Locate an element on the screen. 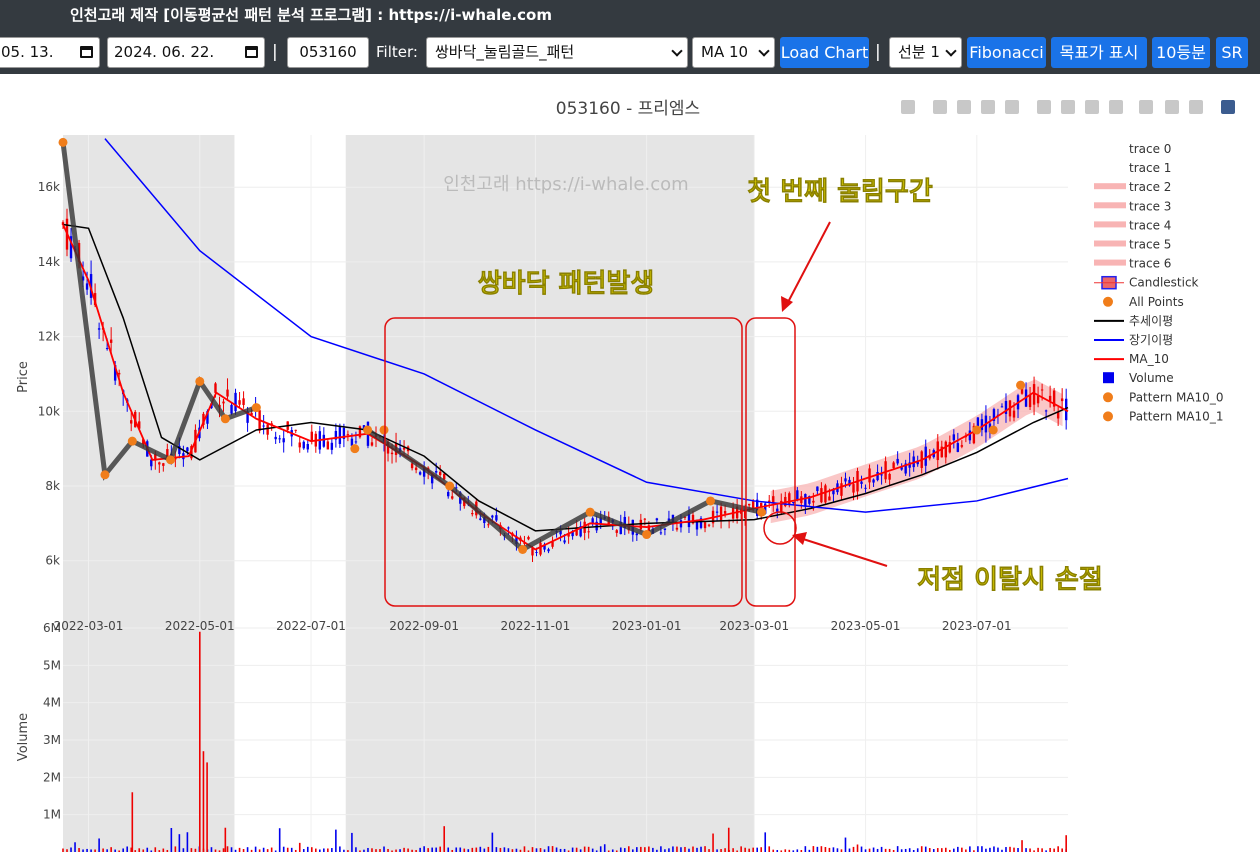  autoscale-icon is located at coordinates (1092, 107).